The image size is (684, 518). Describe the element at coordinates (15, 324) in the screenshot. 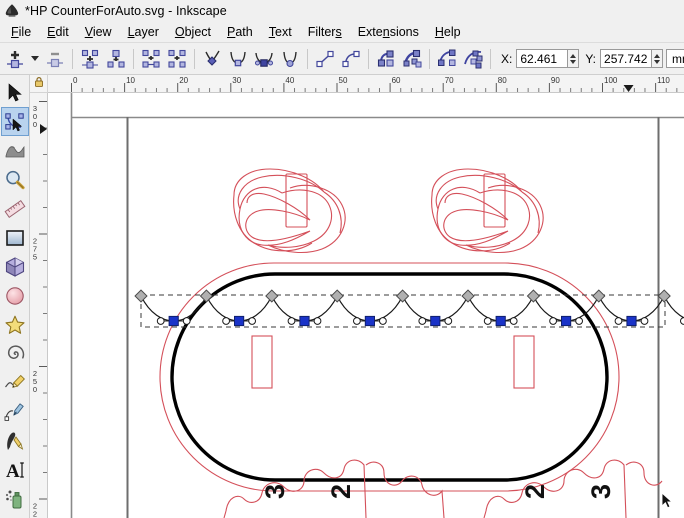

I see `tool-star` at that location.